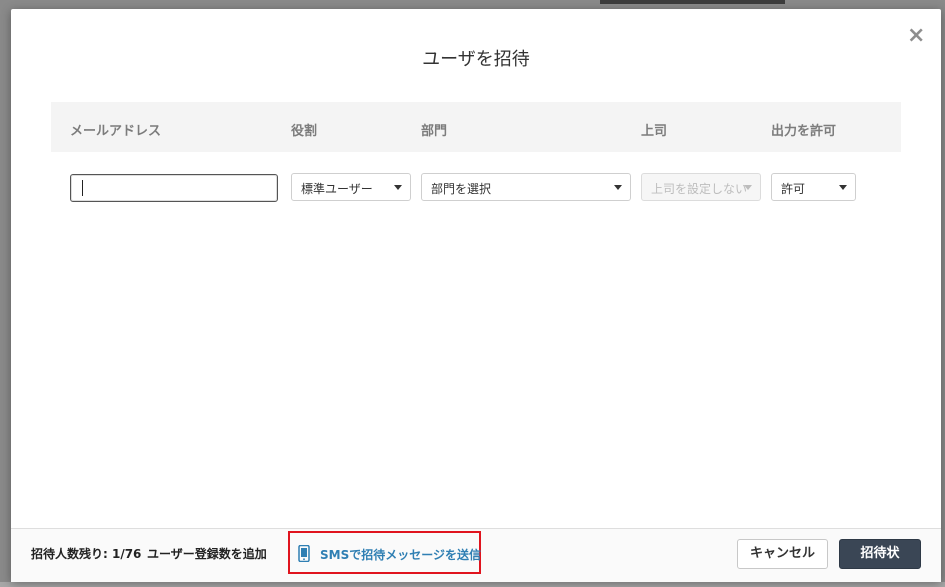  I want to click on text-caret, so click(82, 188).